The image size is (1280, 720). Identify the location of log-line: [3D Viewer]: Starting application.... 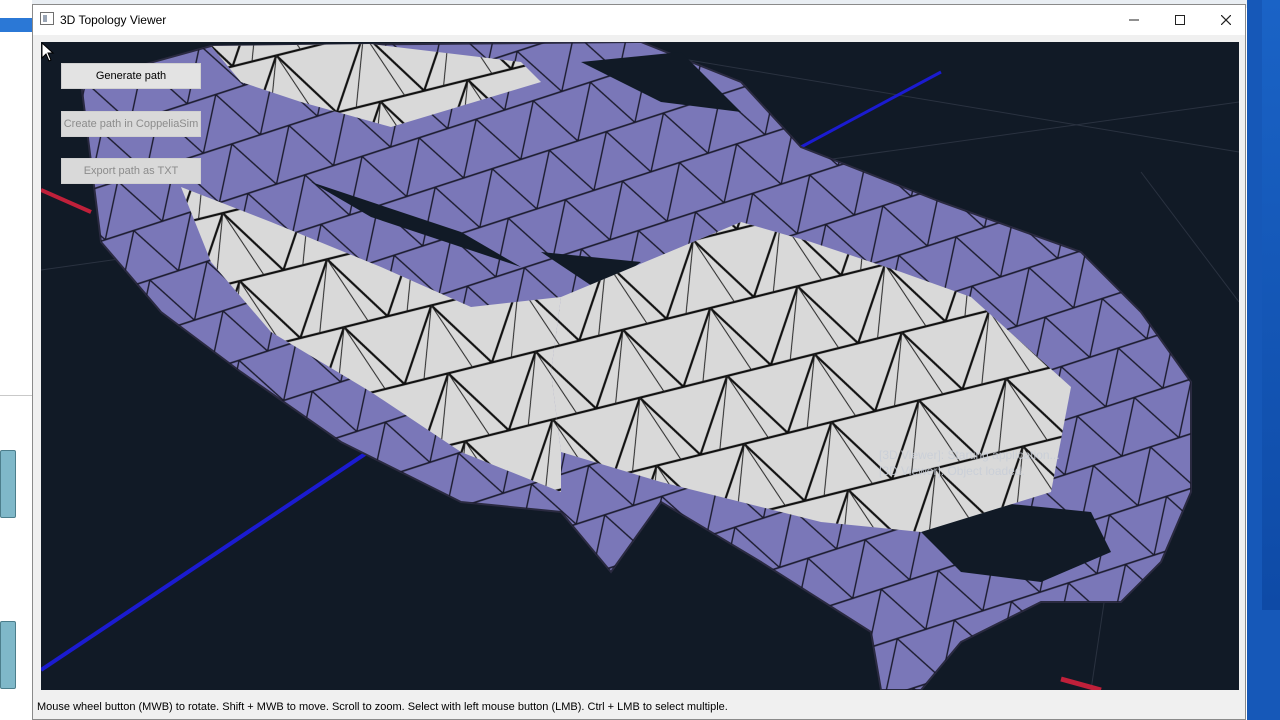
(969, 455).